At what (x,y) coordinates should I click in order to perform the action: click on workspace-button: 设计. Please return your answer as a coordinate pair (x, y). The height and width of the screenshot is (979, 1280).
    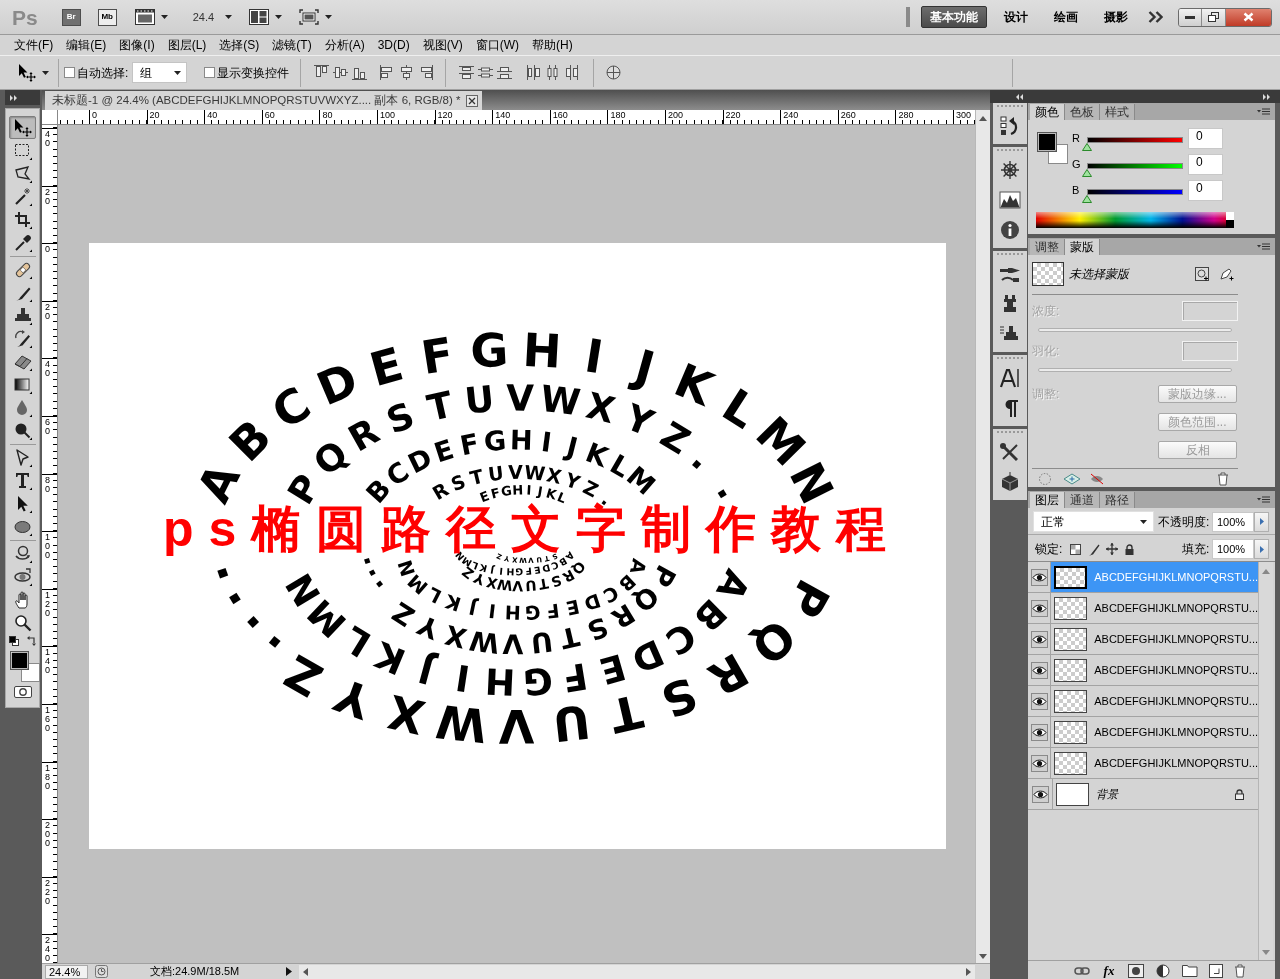
    Looking at the image, I should click on (1016, 17).